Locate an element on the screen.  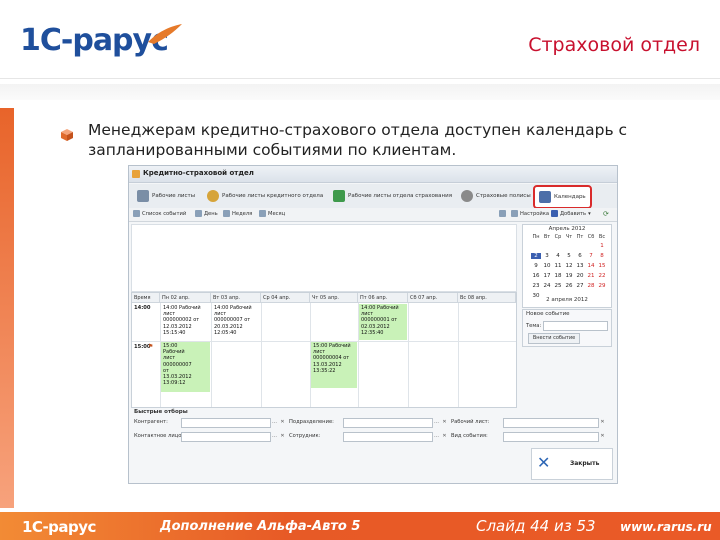
mini-calendar-day: 8 is located at coordinates (602, 256).